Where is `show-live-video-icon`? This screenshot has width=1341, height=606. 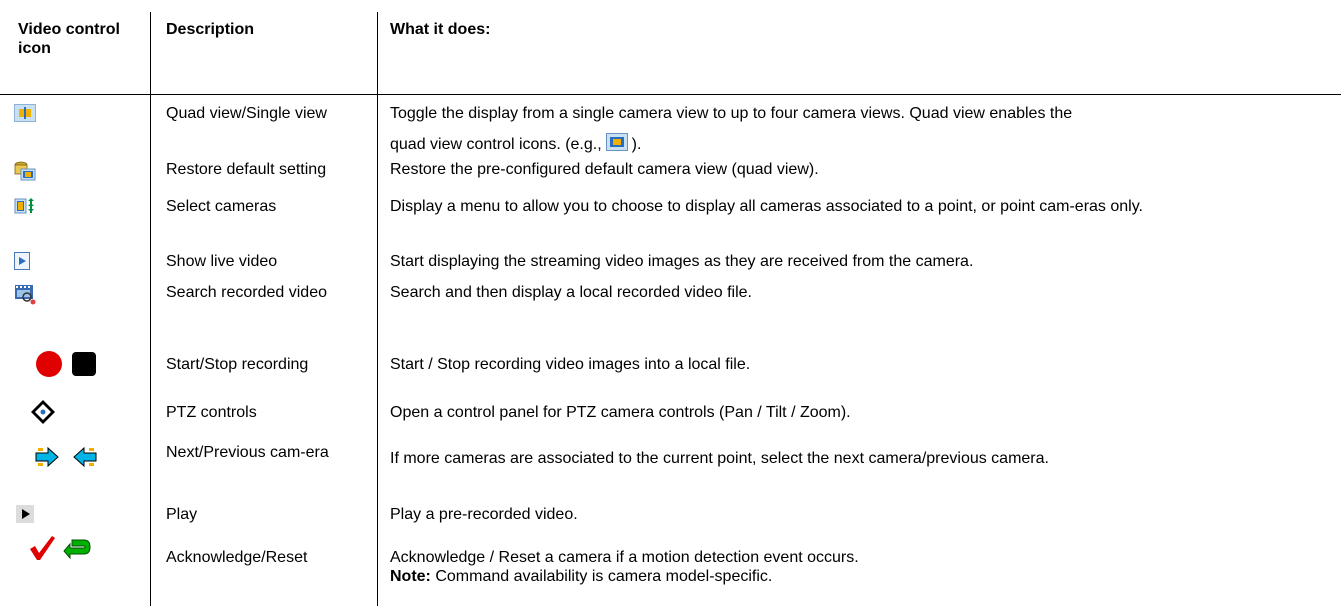
show-live-video-icon is located at coordinates (22, 261).